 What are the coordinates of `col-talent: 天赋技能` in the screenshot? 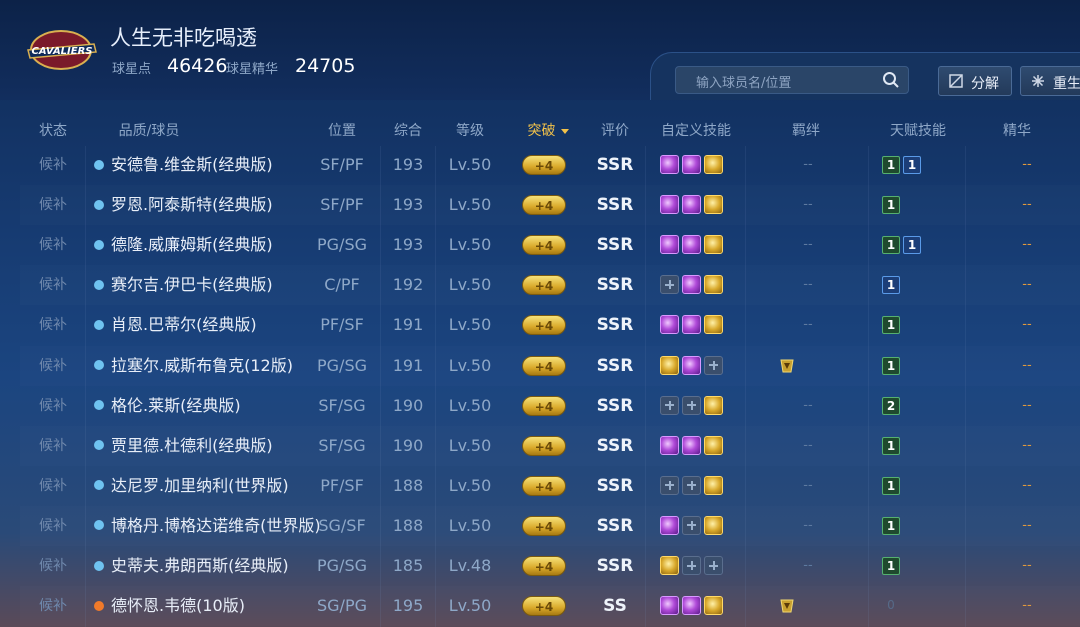 It's located at (918, 130).